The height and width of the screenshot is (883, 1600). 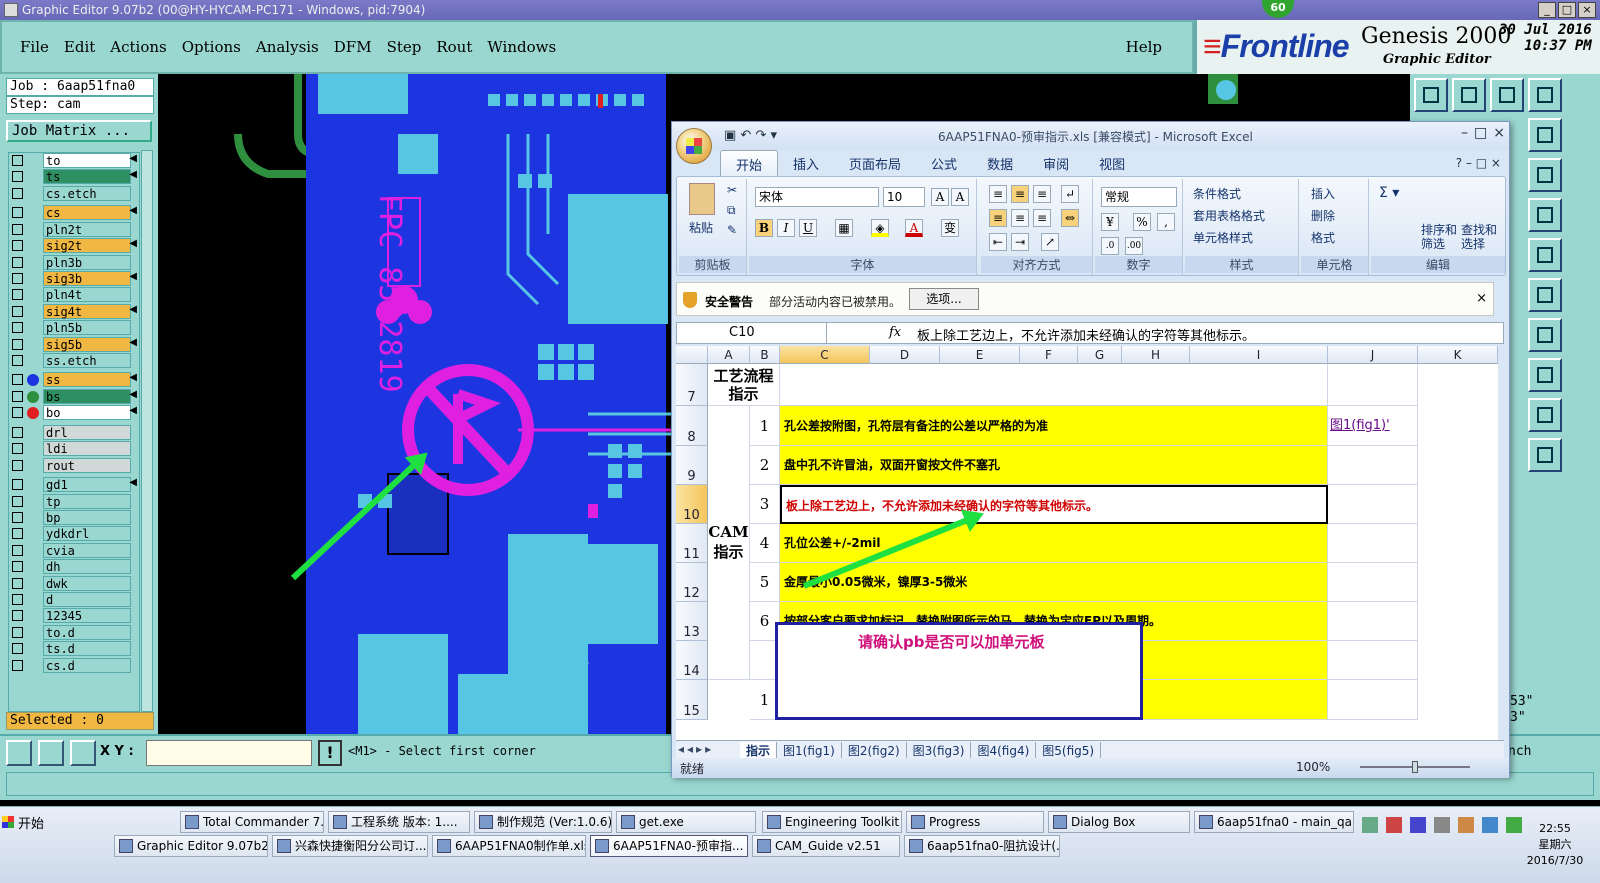 I want to click on layer-row: pln4t, so click(x=74, y=295).